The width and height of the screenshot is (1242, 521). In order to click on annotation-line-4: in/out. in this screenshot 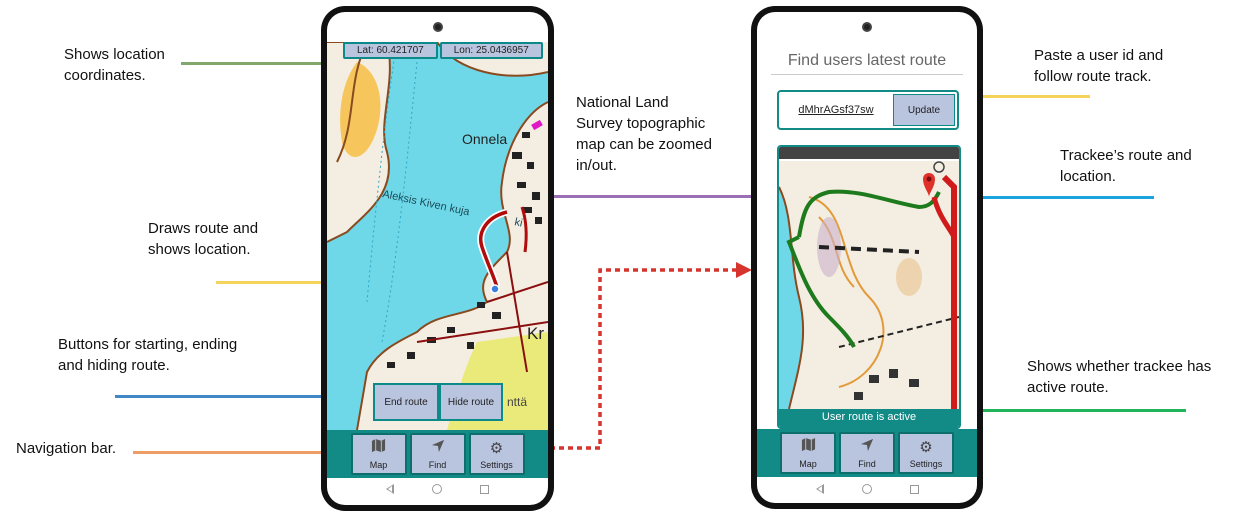, I will do `click(596, 165)`.